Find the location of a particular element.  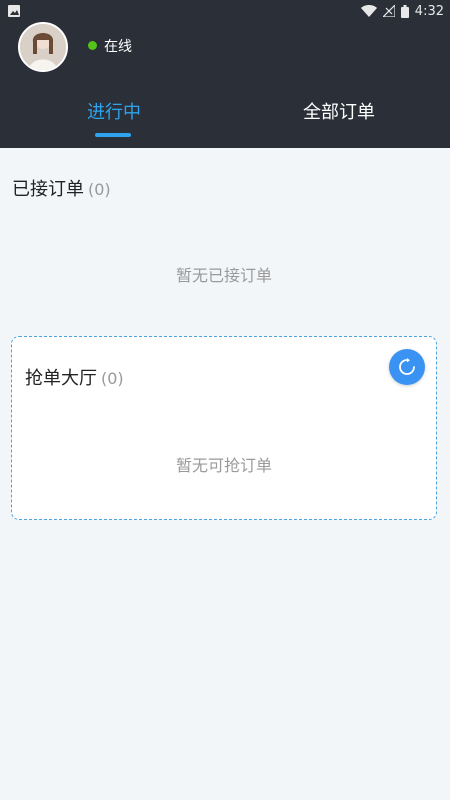

grab-hall-empty-text: 暂无可抢订单 is located at coordinates (224, 465).